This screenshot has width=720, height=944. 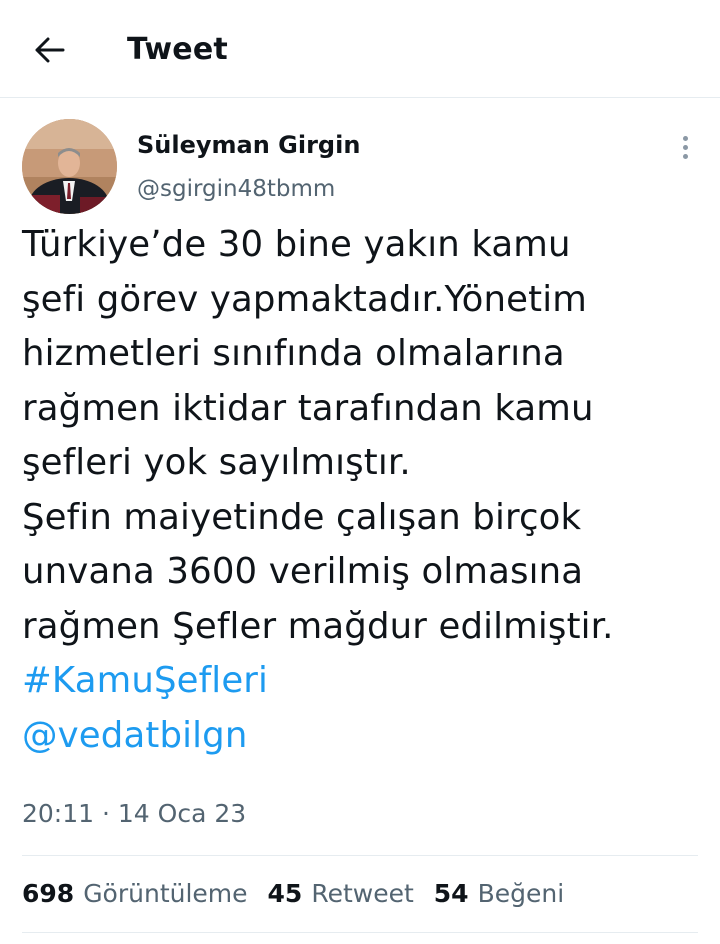 What do you see at coordinates (296, 244) in the screenshot?
I see `tweet-line: Türkiye’de 30 bine yakın kamu` at bounding box center [296, 244].